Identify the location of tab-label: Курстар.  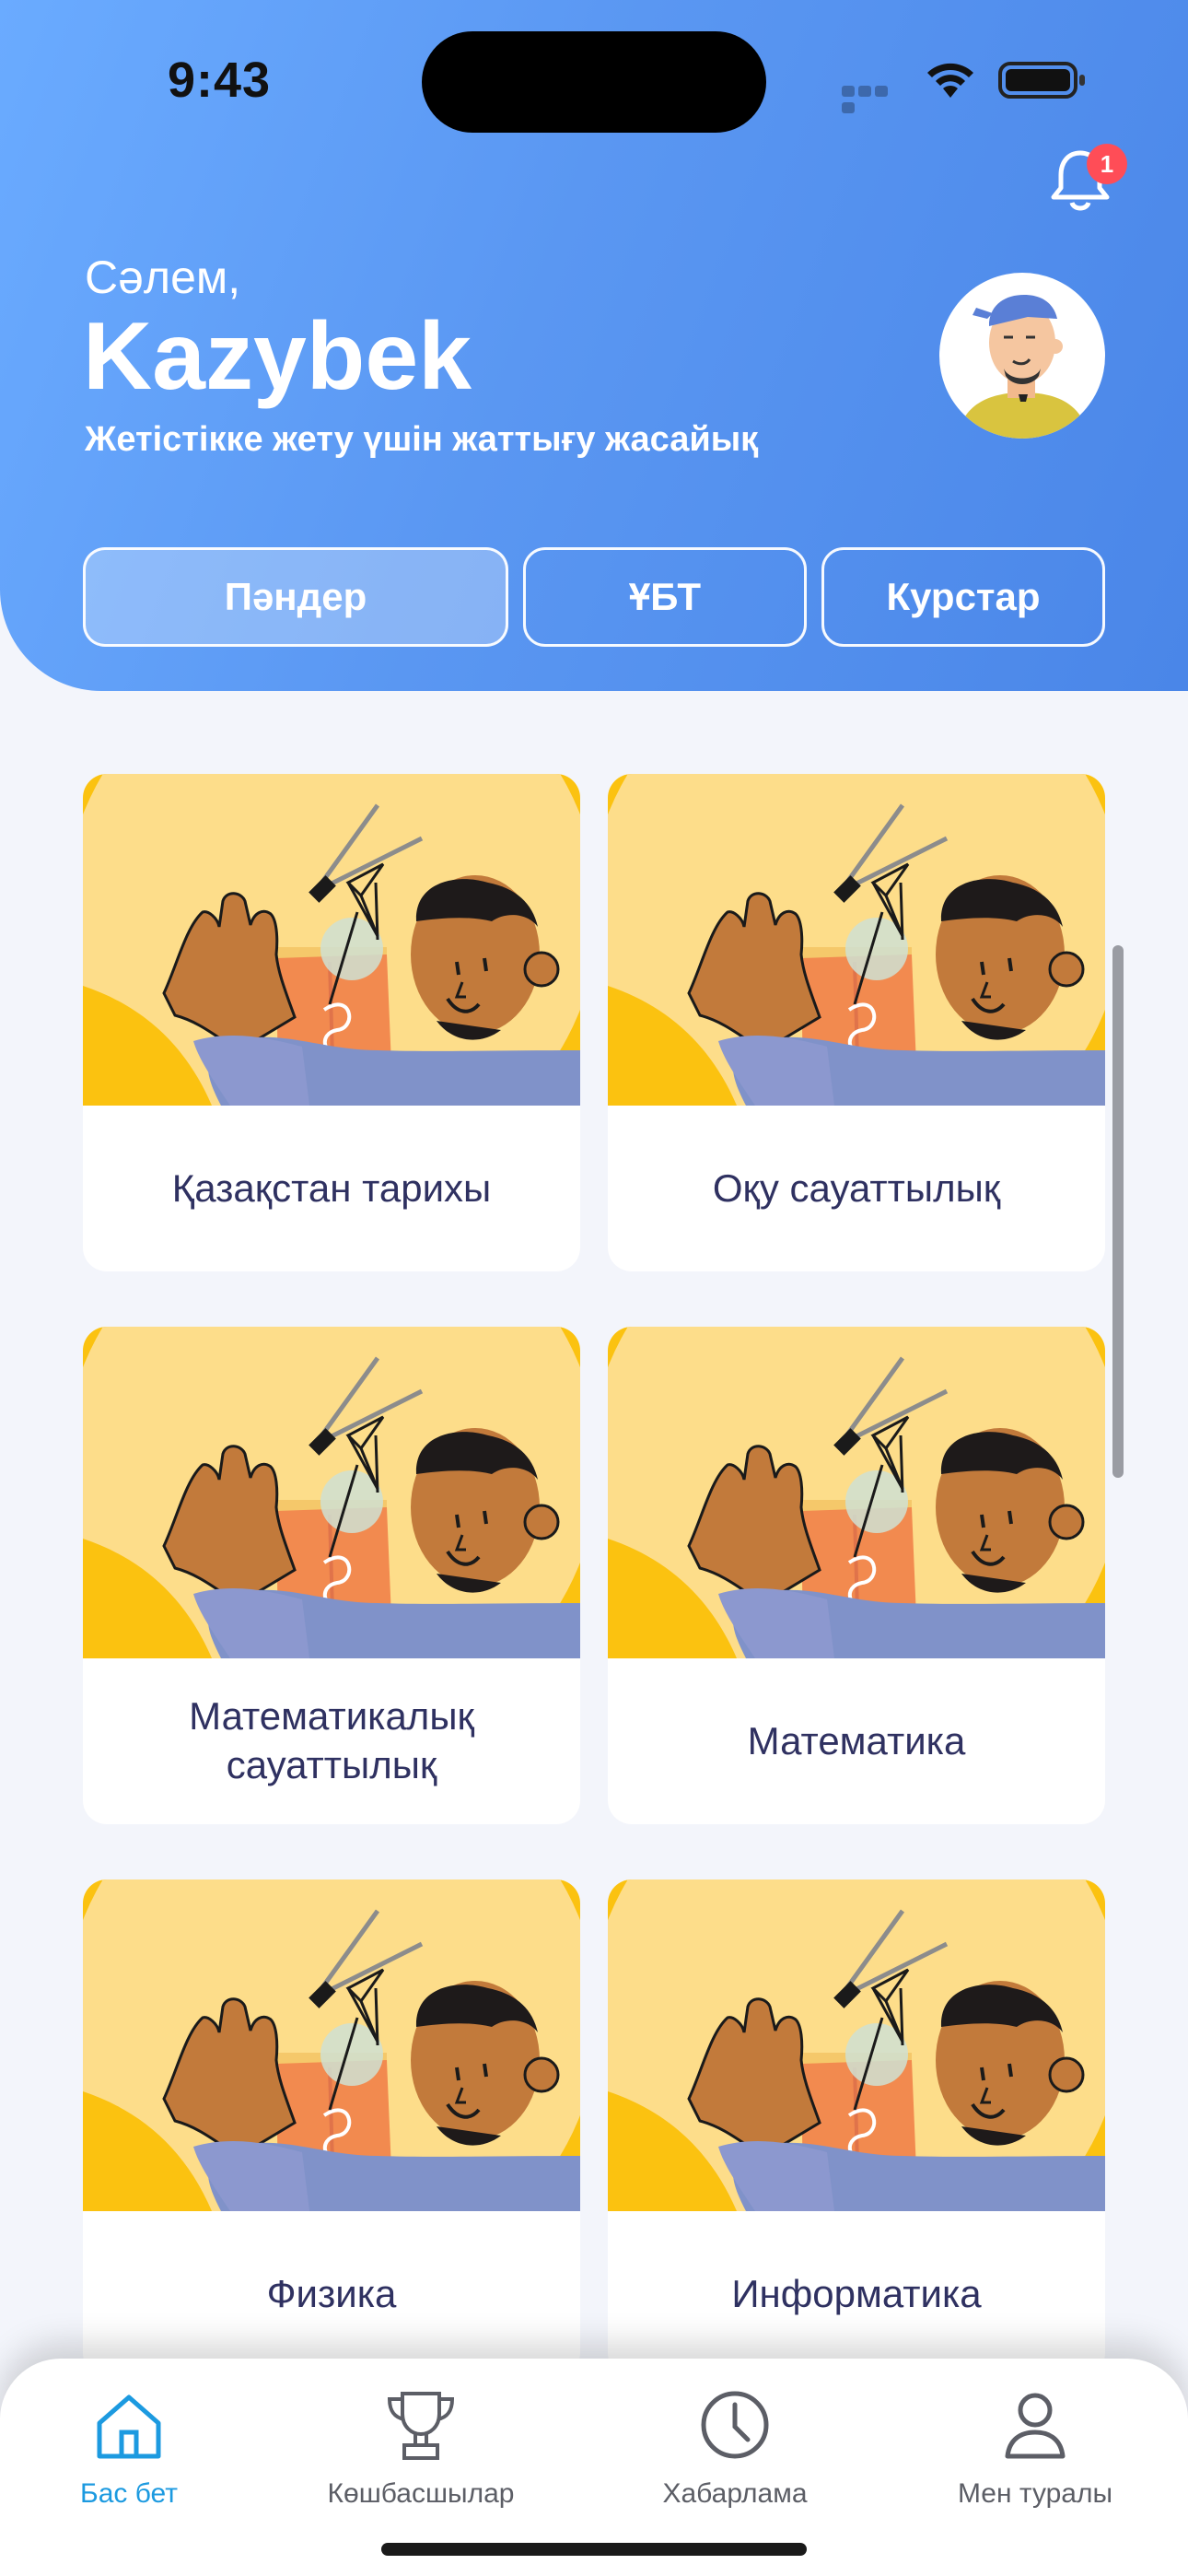
(964, 596).